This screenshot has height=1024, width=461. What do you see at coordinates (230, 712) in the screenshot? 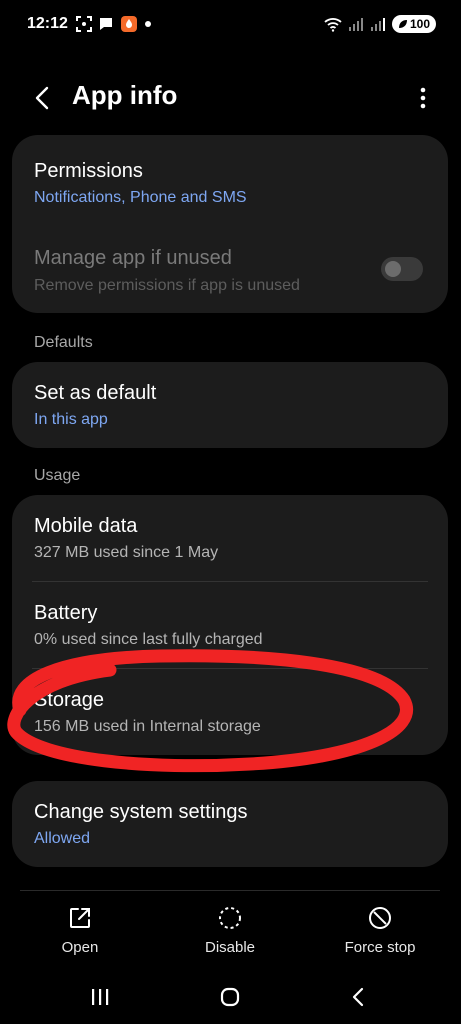
I see `storage-row: Storage 156 MB used in Internal storage` at bounding box center [230, 712].